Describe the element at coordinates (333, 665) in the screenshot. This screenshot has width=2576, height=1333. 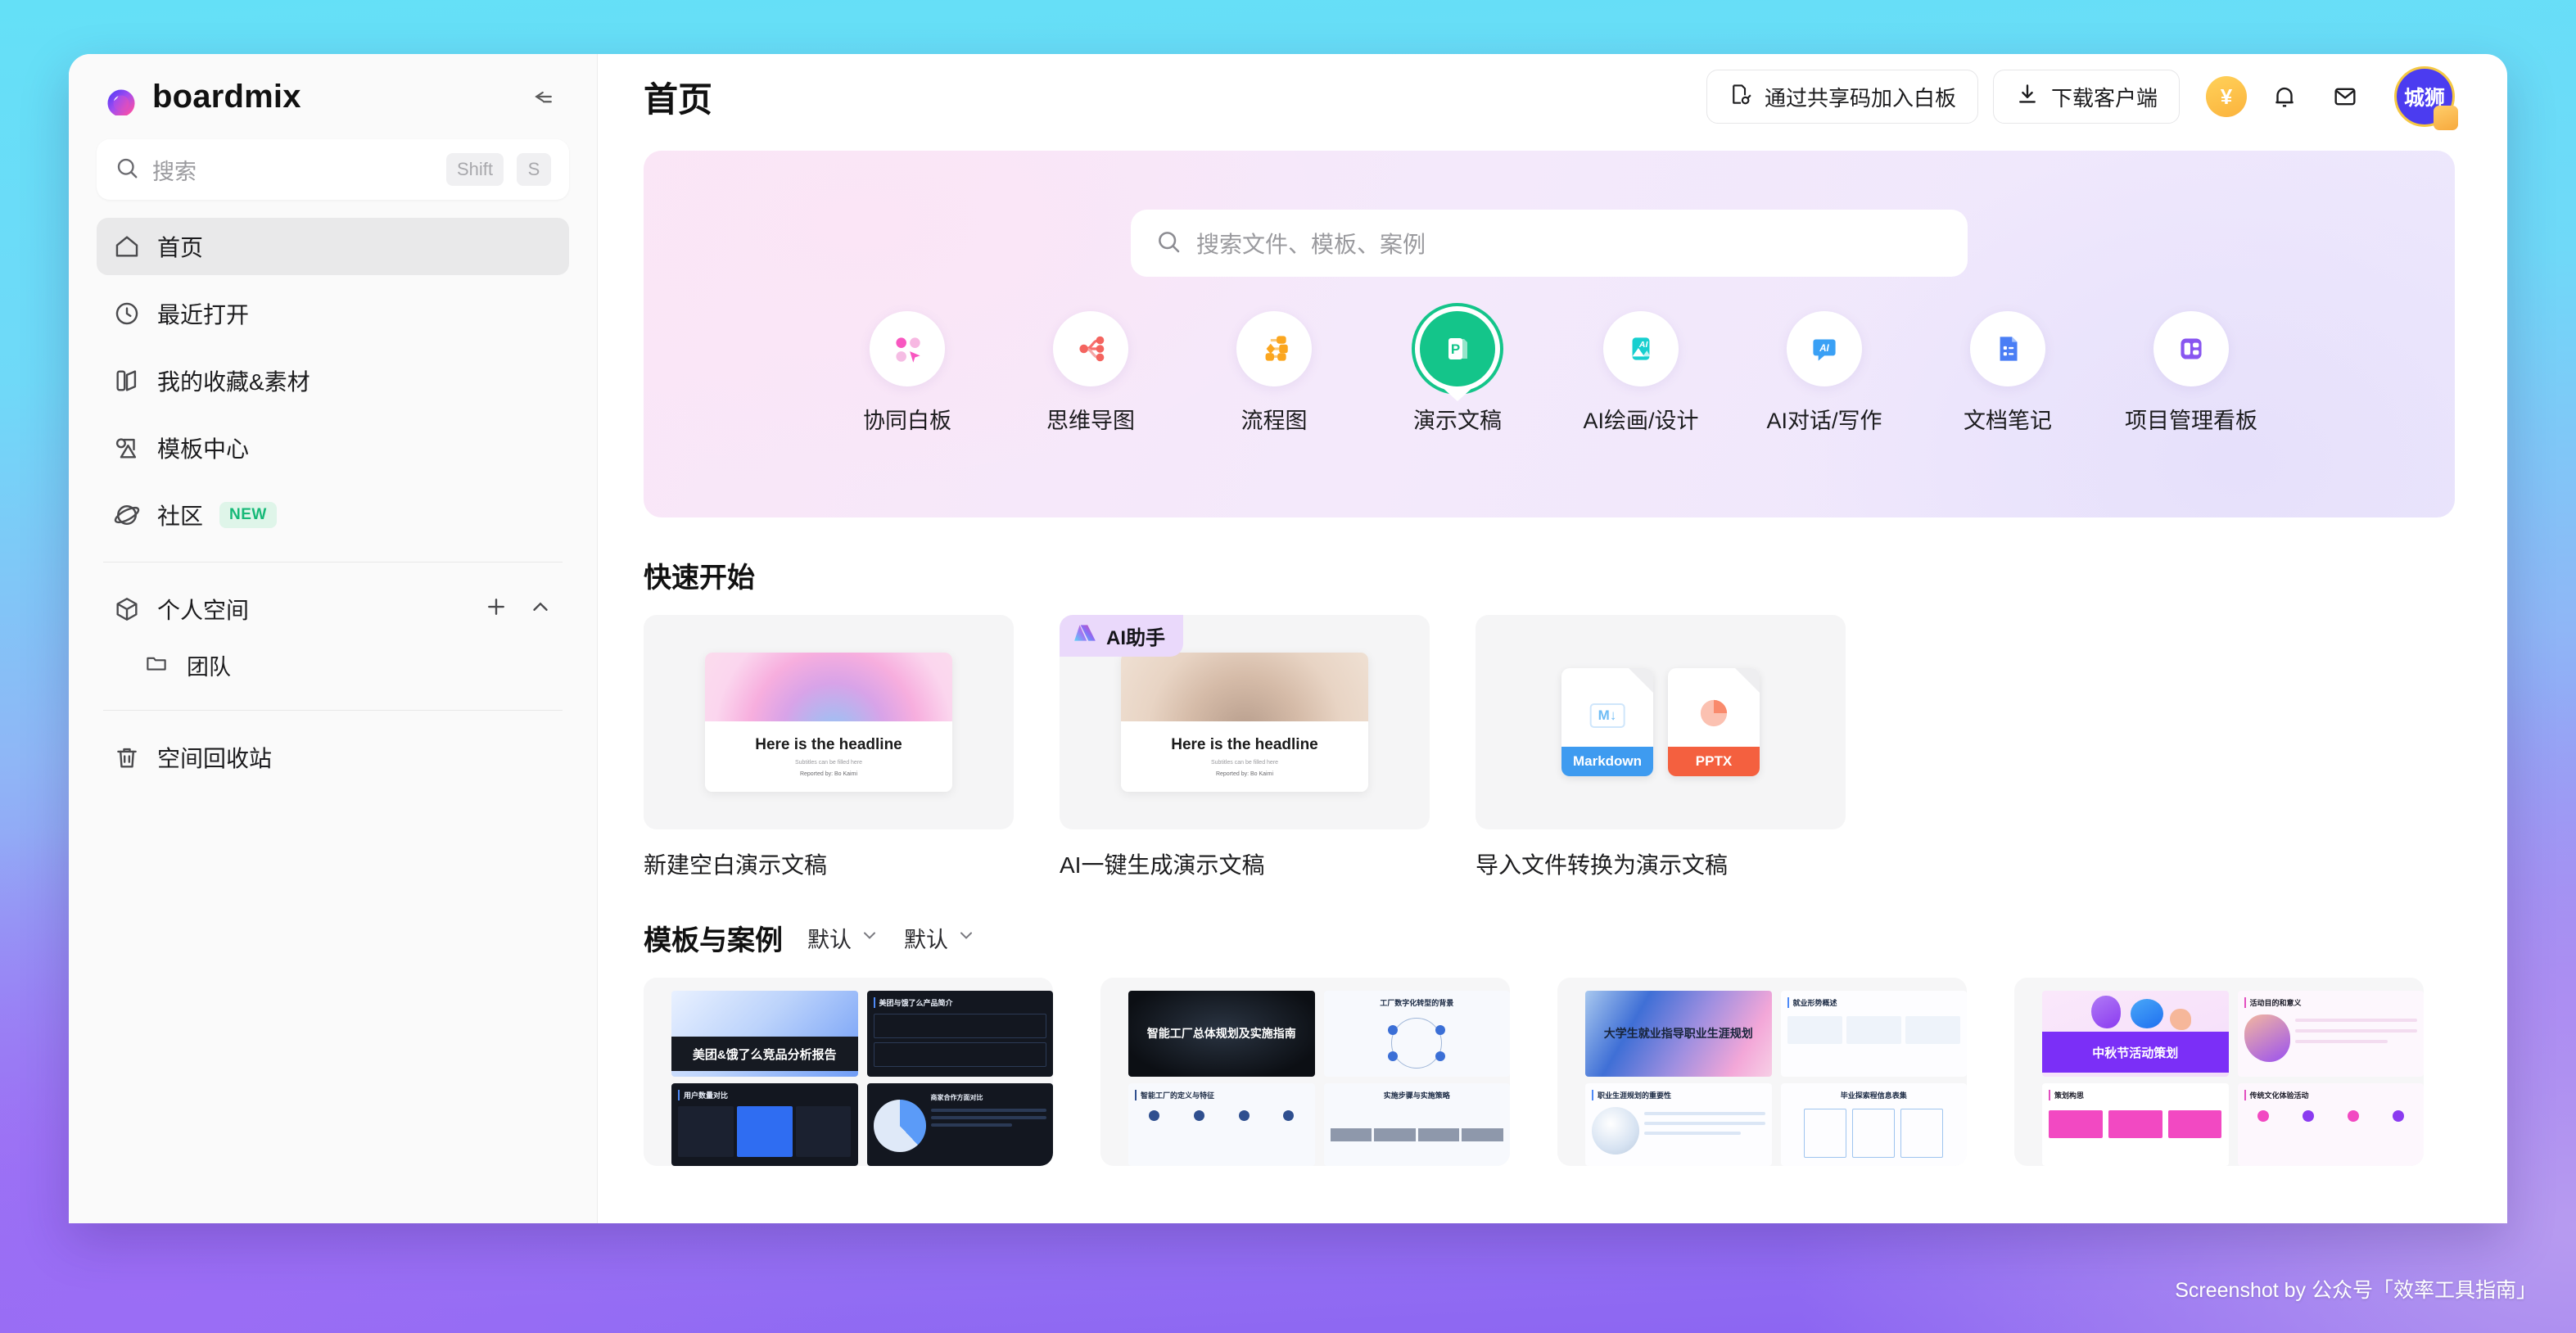
I see `sidebar-item-team: 团队` at that location.